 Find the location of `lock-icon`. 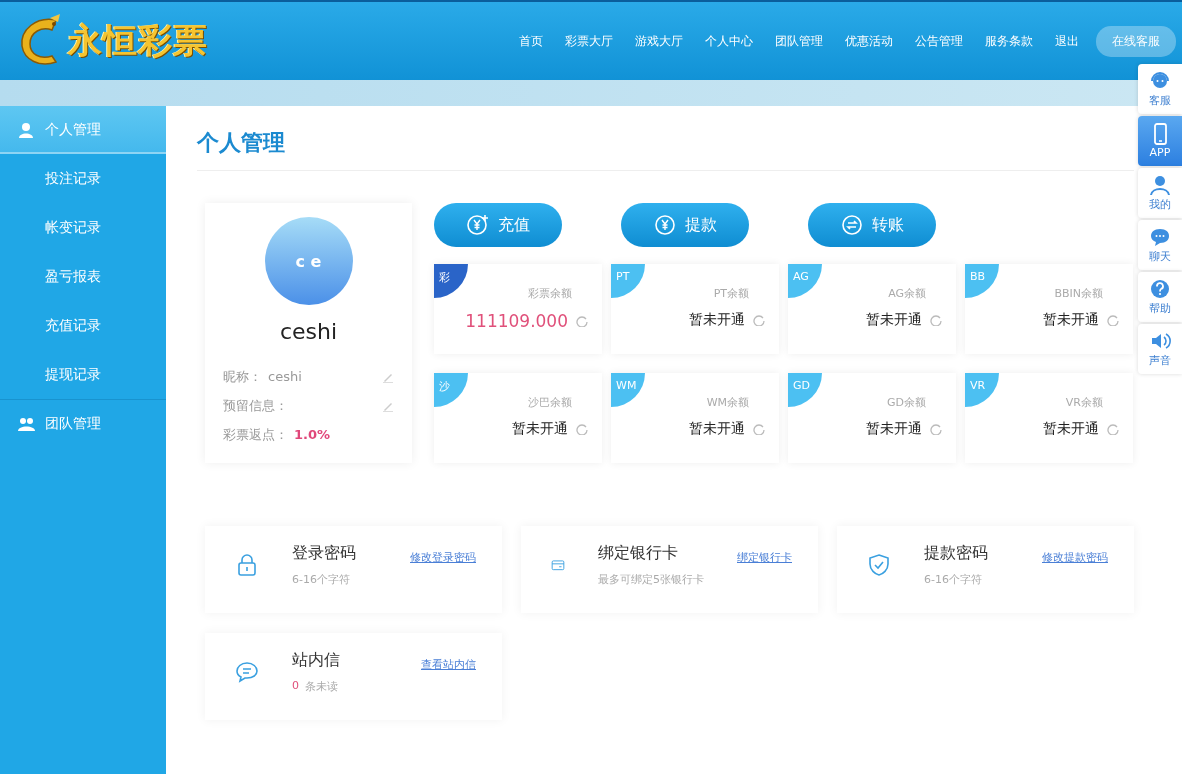

lock-icon is located at coordinates (247, 564).